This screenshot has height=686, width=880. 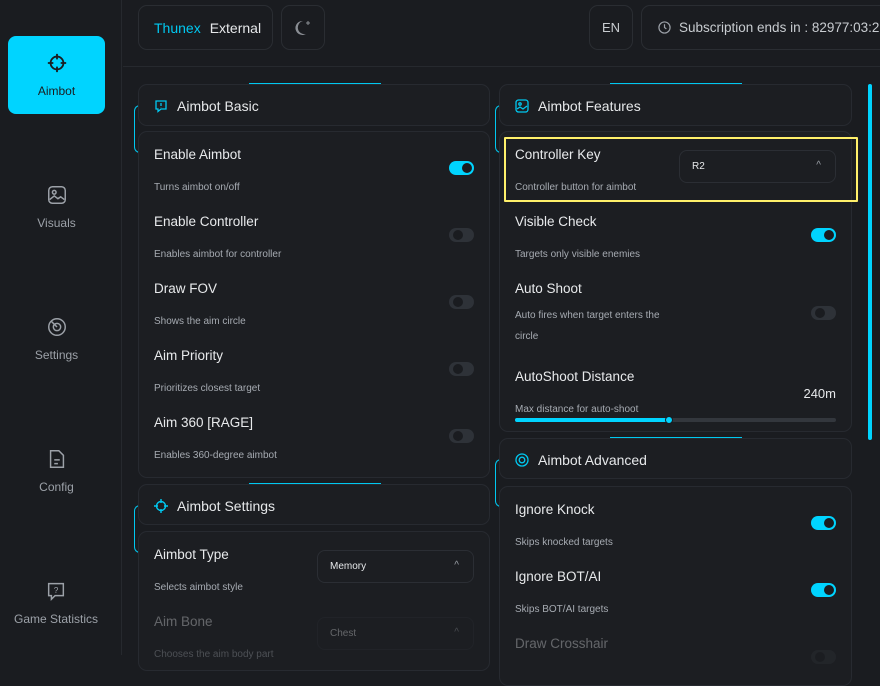 I want to click on sidebar-item-label: Aimbot, so click(x=56, y=91).